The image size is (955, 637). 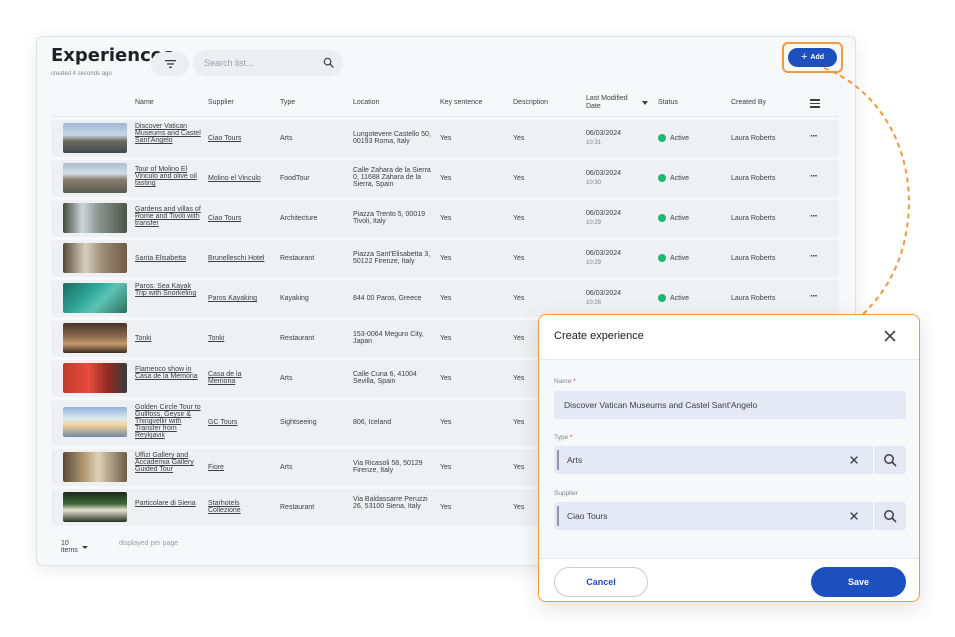 What do you see at coordinates (461, 103) in the screenshot?
I see `column-header-key-sentence: Key sentence` at bounding box center [461, 103].